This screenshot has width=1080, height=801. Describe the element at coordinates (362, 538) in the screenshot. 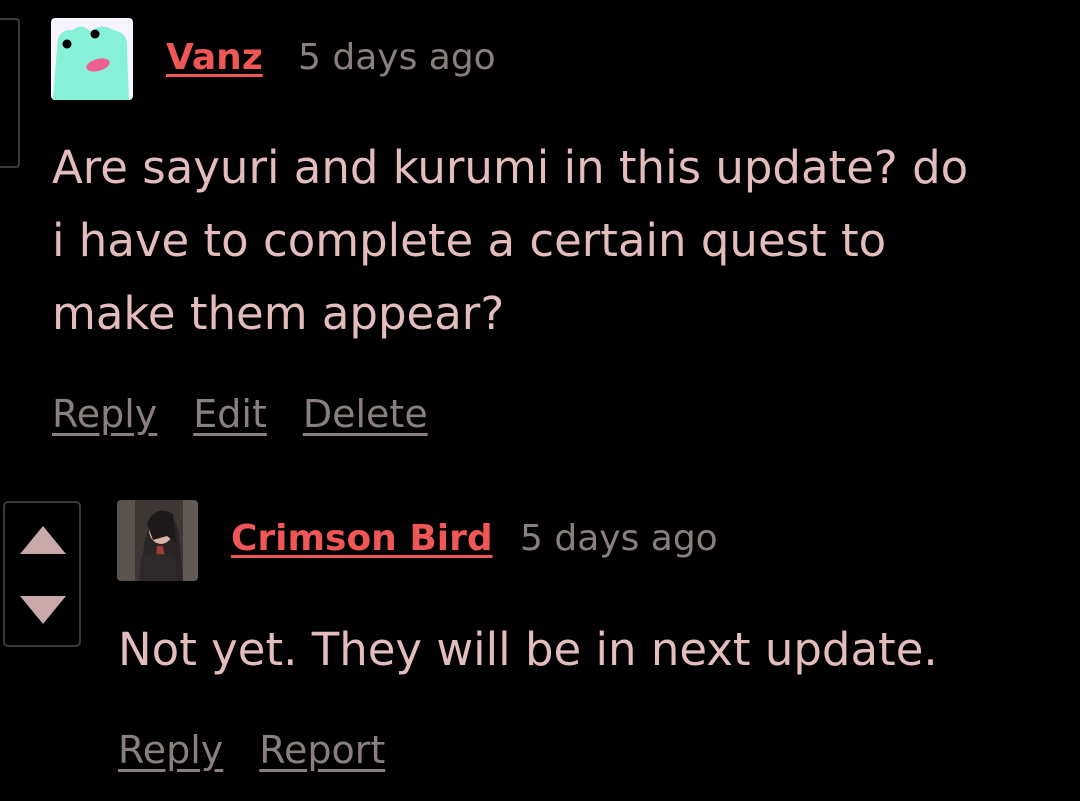

I see `comment-author: Crimson Bird` at that location.